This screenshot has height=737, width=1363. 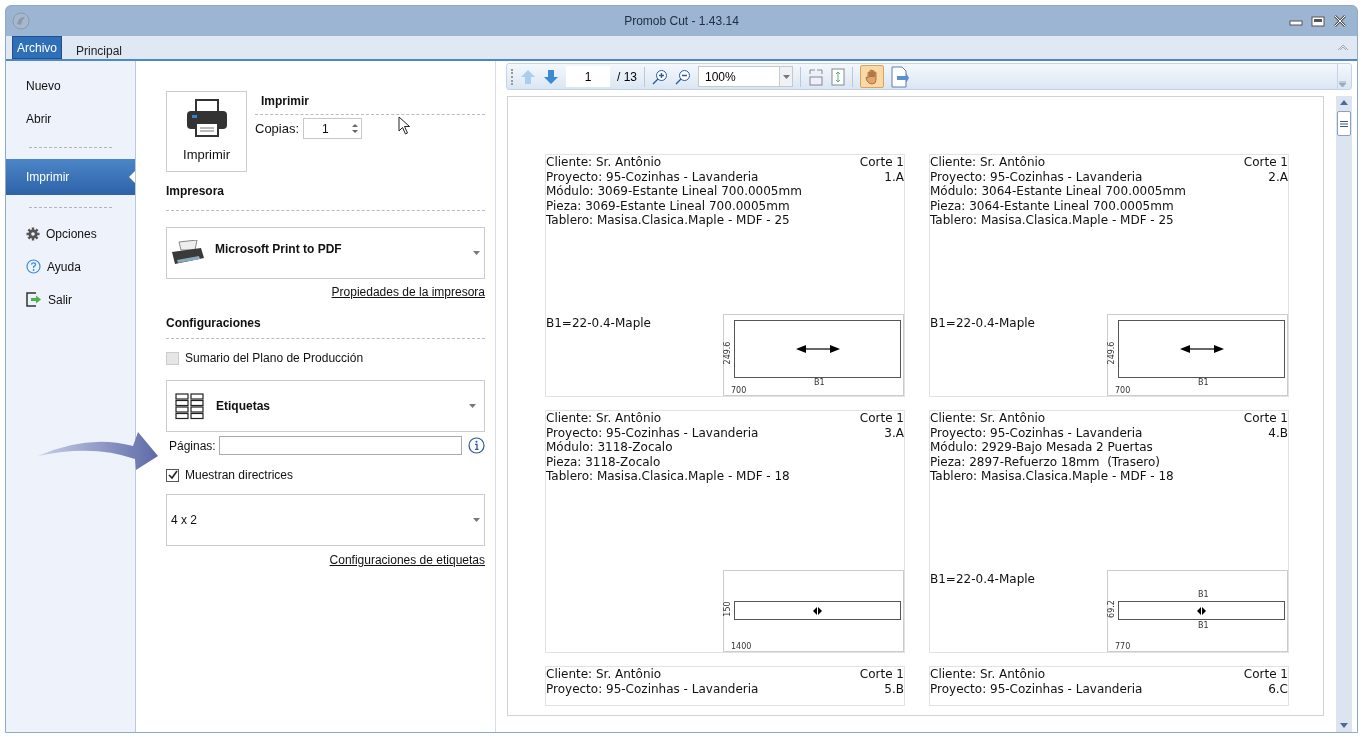 What do you see at coordinates (340, 445) in the screenshot?
I see `pages-field` at bounding box center [340, 445].